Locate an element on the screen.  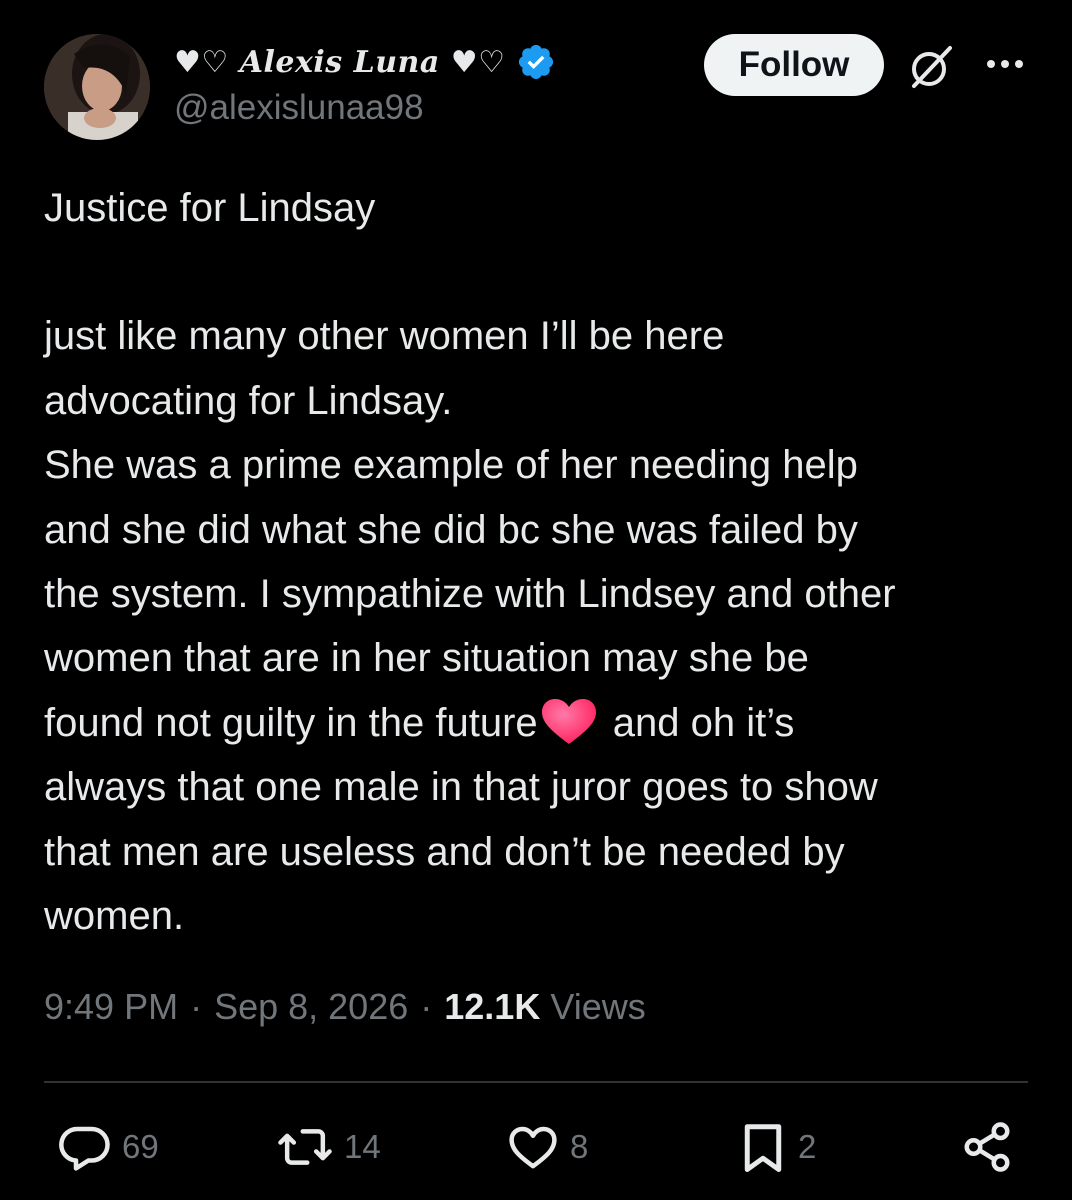
divider is located at coordinates (536, 1082).